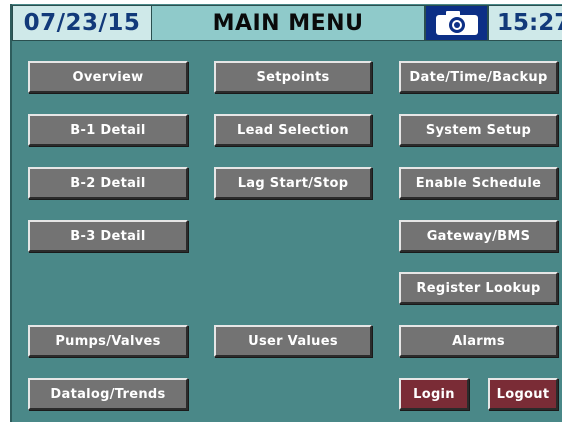  Describe the element at coordinates (478, 183) in the screenshot. I see `enable-schedule-button: Enable Schedule` at that location.